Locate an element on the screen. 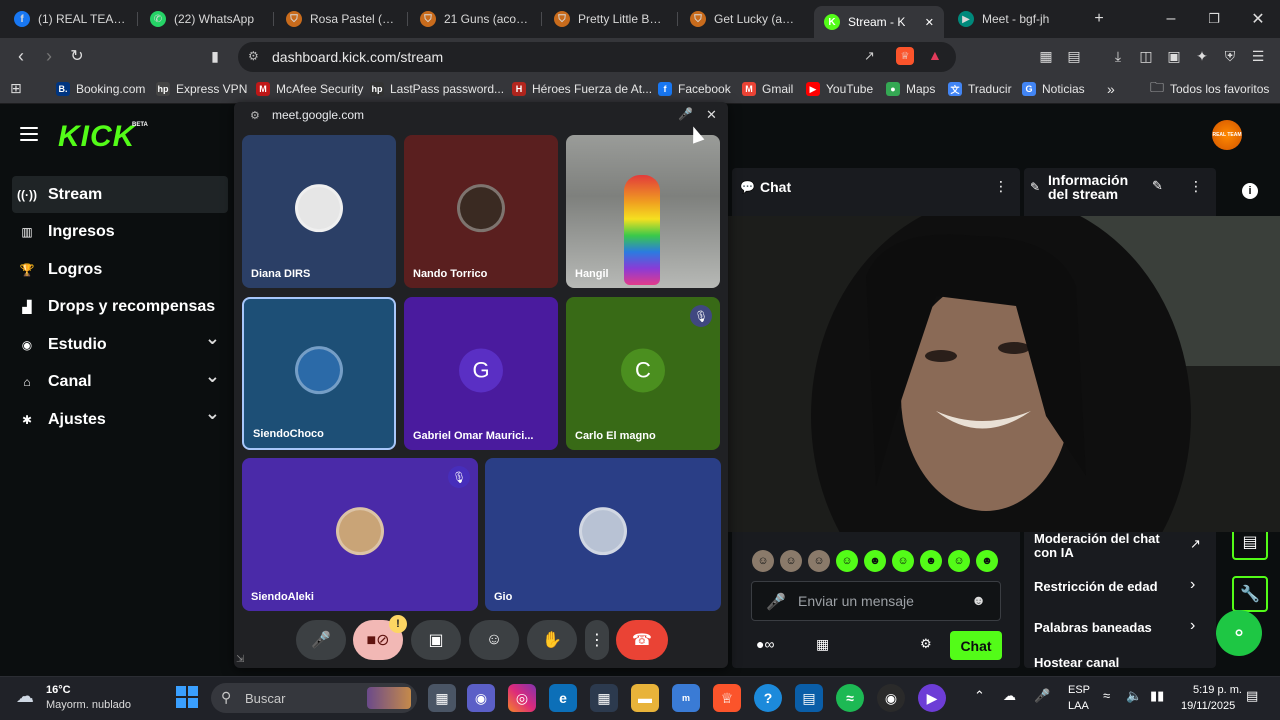 This screenshot has width=1280, height=720. sidebar-item-drops: ▟ Drops y recompensas is located at coordinates (120, 307).